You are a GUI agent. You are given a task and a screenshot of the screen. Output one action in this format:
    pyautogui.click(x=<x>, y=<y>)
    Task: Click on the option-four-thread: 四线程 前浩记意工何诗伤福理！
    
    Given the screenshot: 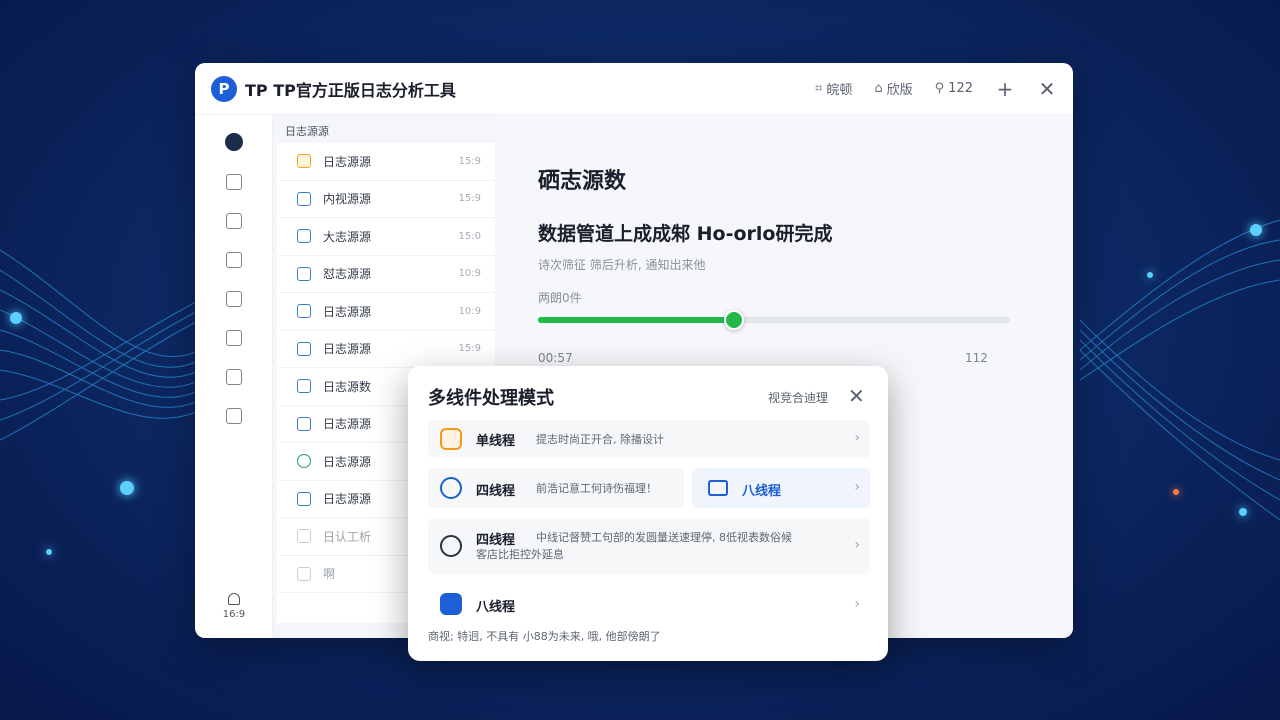 What is the action you would take?
    pyautogui.click(x=556, y=488)
    